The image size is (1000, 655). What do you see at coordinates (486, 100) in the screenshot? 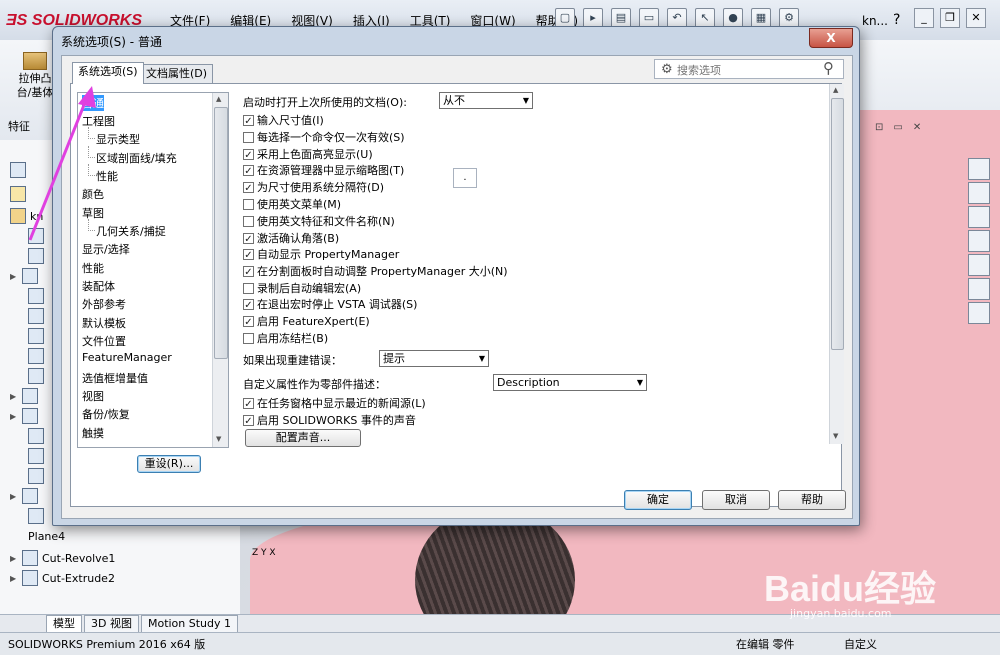
I see `startup-select: 从不` at bounding box center [486, 100].